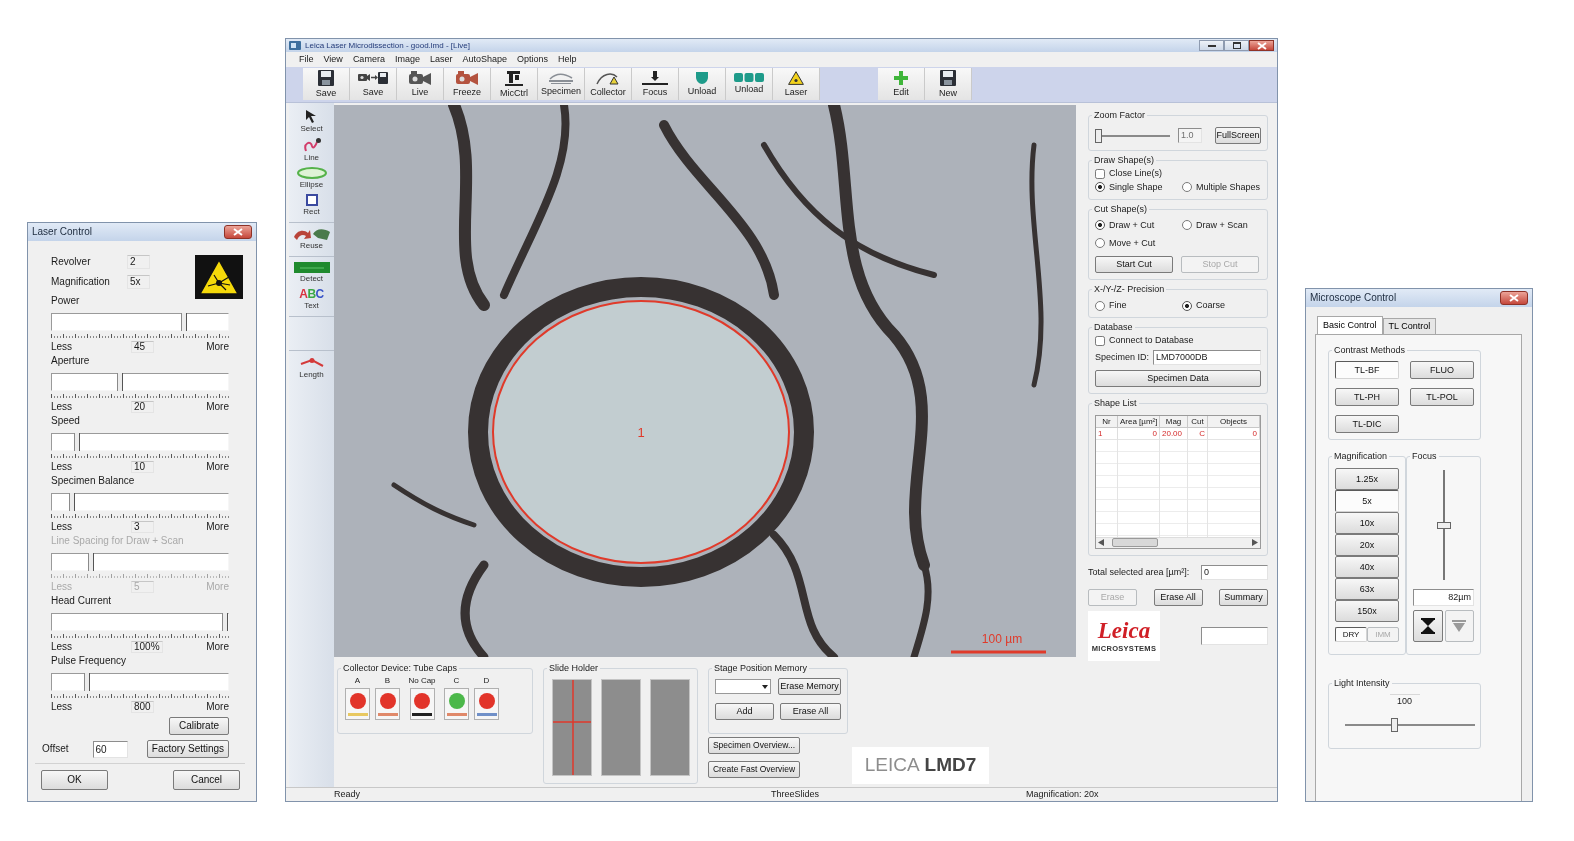 The image size is (1574, 841). What do you see at coordinates (311, 179) in the screenshot?
I see `tool-button: Ellipse` at bounding box center [311, 179].